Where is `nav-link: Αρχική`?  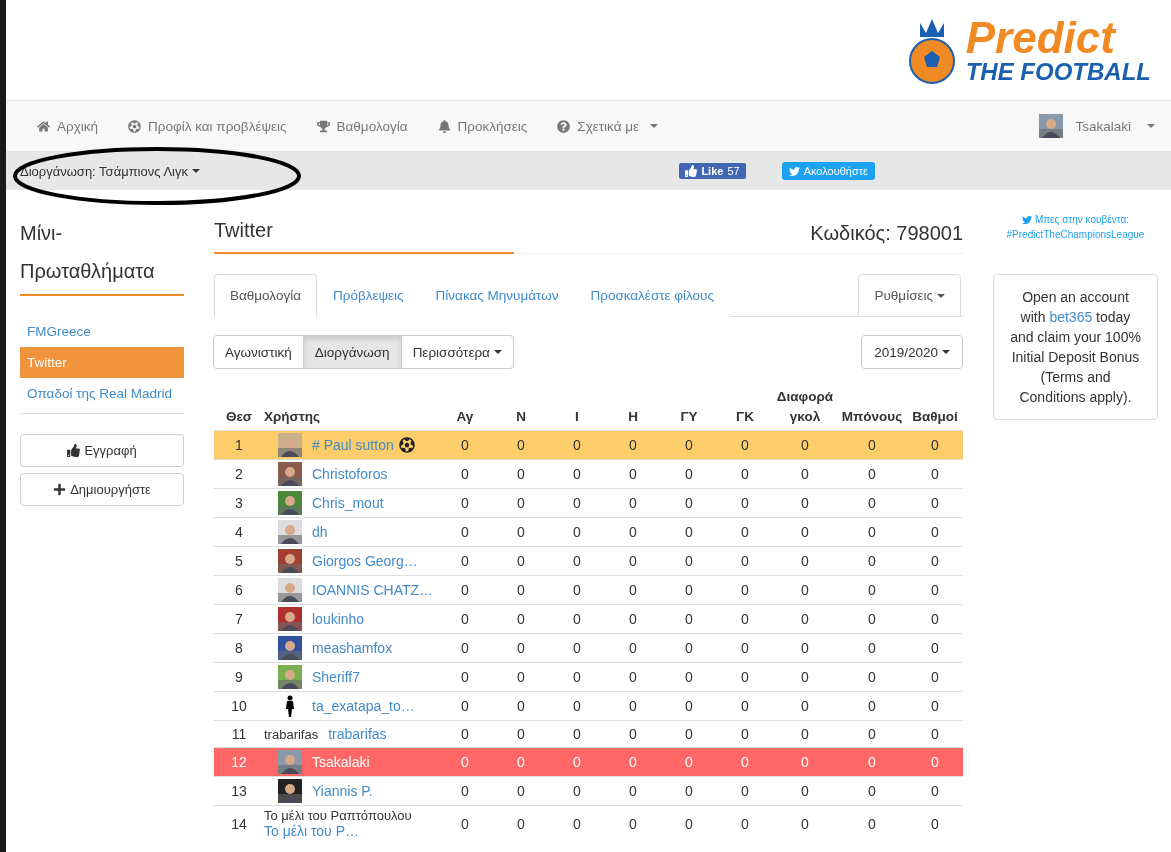 nav-link: Αρχική is located at coordinates (68, 126).